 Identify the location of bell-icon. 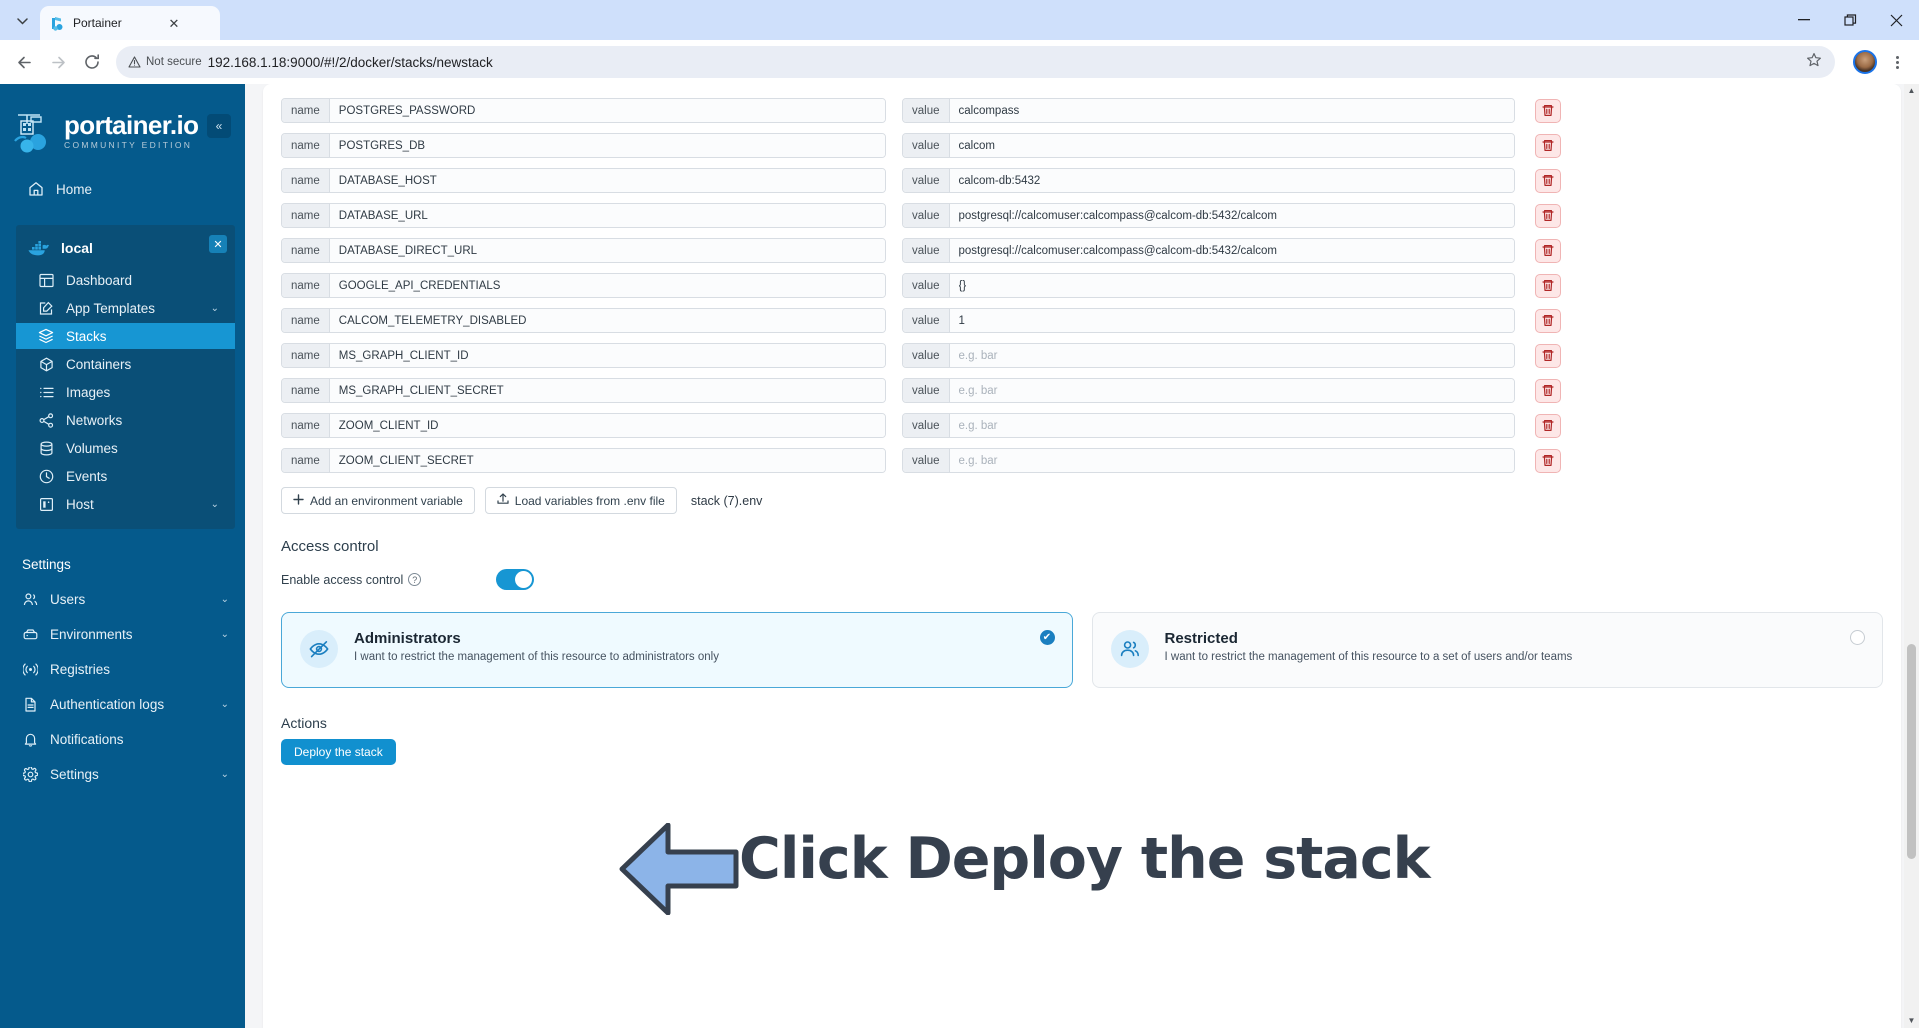
(30, 739).